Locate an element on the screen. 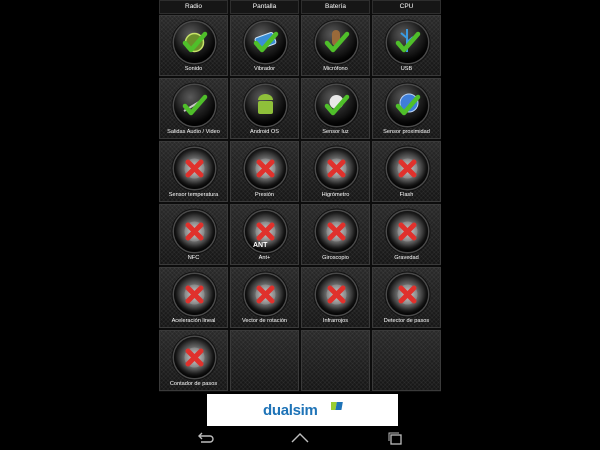 This screenshot has width=600, height=450. speaker-check-icon is located at coordinates (194, 42).